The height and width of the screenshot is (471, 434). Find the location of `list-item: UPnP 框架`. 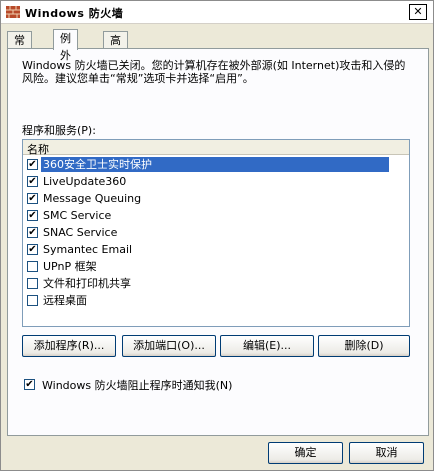

list-item: UPnP 框架 is located at coordinates (206, 266).